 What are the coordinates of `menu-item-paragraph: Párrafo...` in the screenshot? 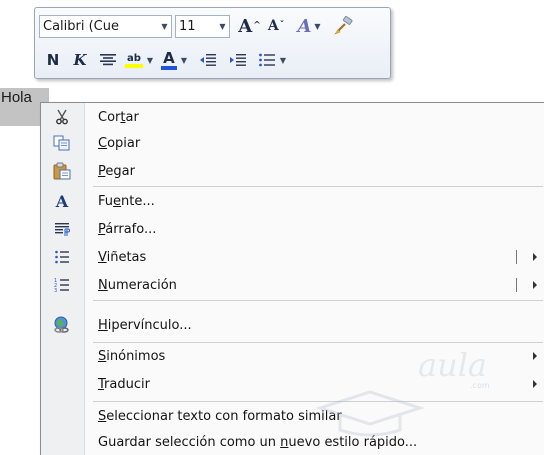 It's located at (292, 229).